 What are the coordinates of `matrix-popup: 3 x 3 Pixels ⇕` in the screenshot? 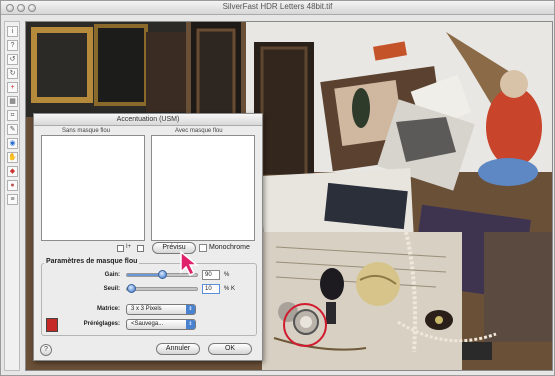 It's located at (161, 309).